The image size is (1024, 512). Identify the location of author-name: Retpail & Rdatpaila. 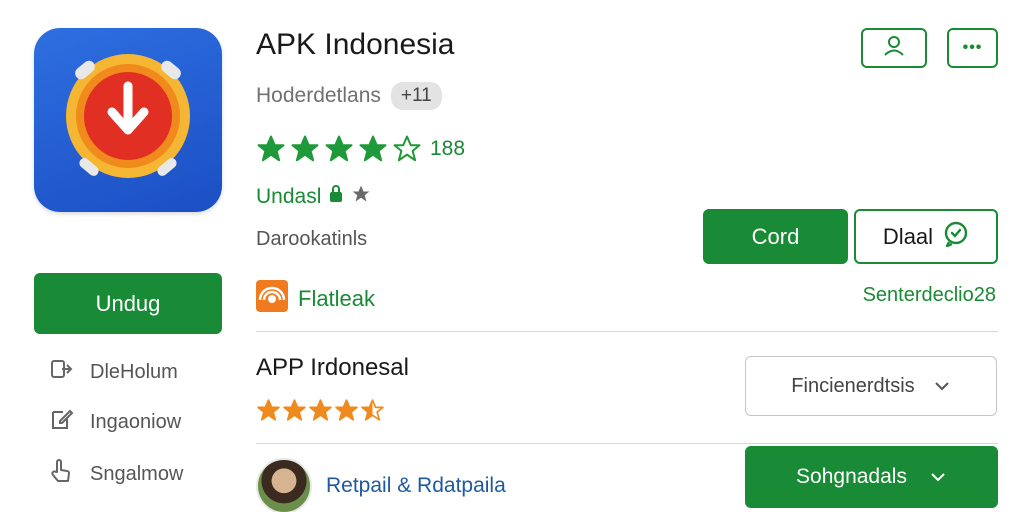
(416, 485).